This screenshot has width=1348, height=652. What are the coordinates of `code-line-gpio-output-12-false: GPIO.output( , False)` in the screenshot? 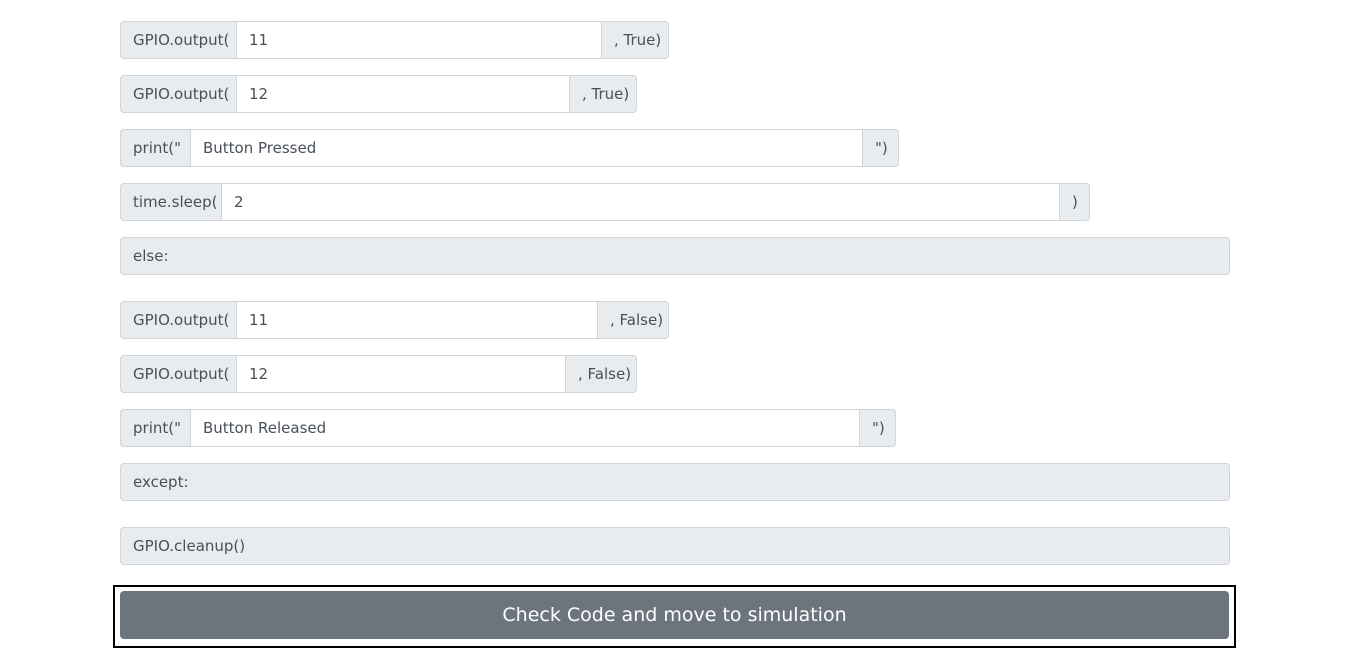 It's located at (378, 374).